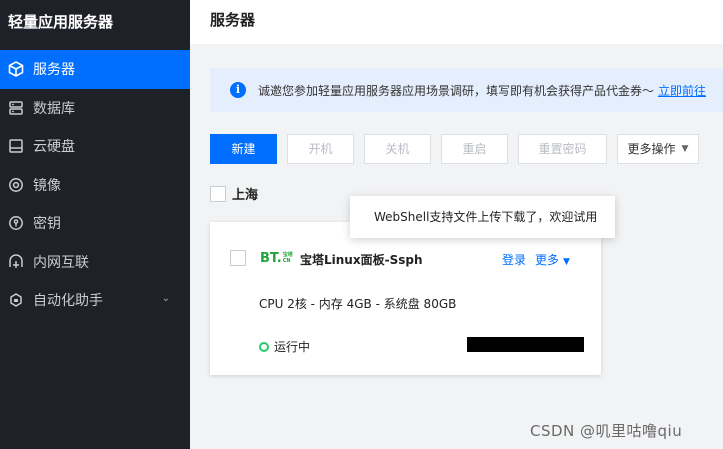  I want to click on more-dropdown: 更多 ▼, so click(552, 259).